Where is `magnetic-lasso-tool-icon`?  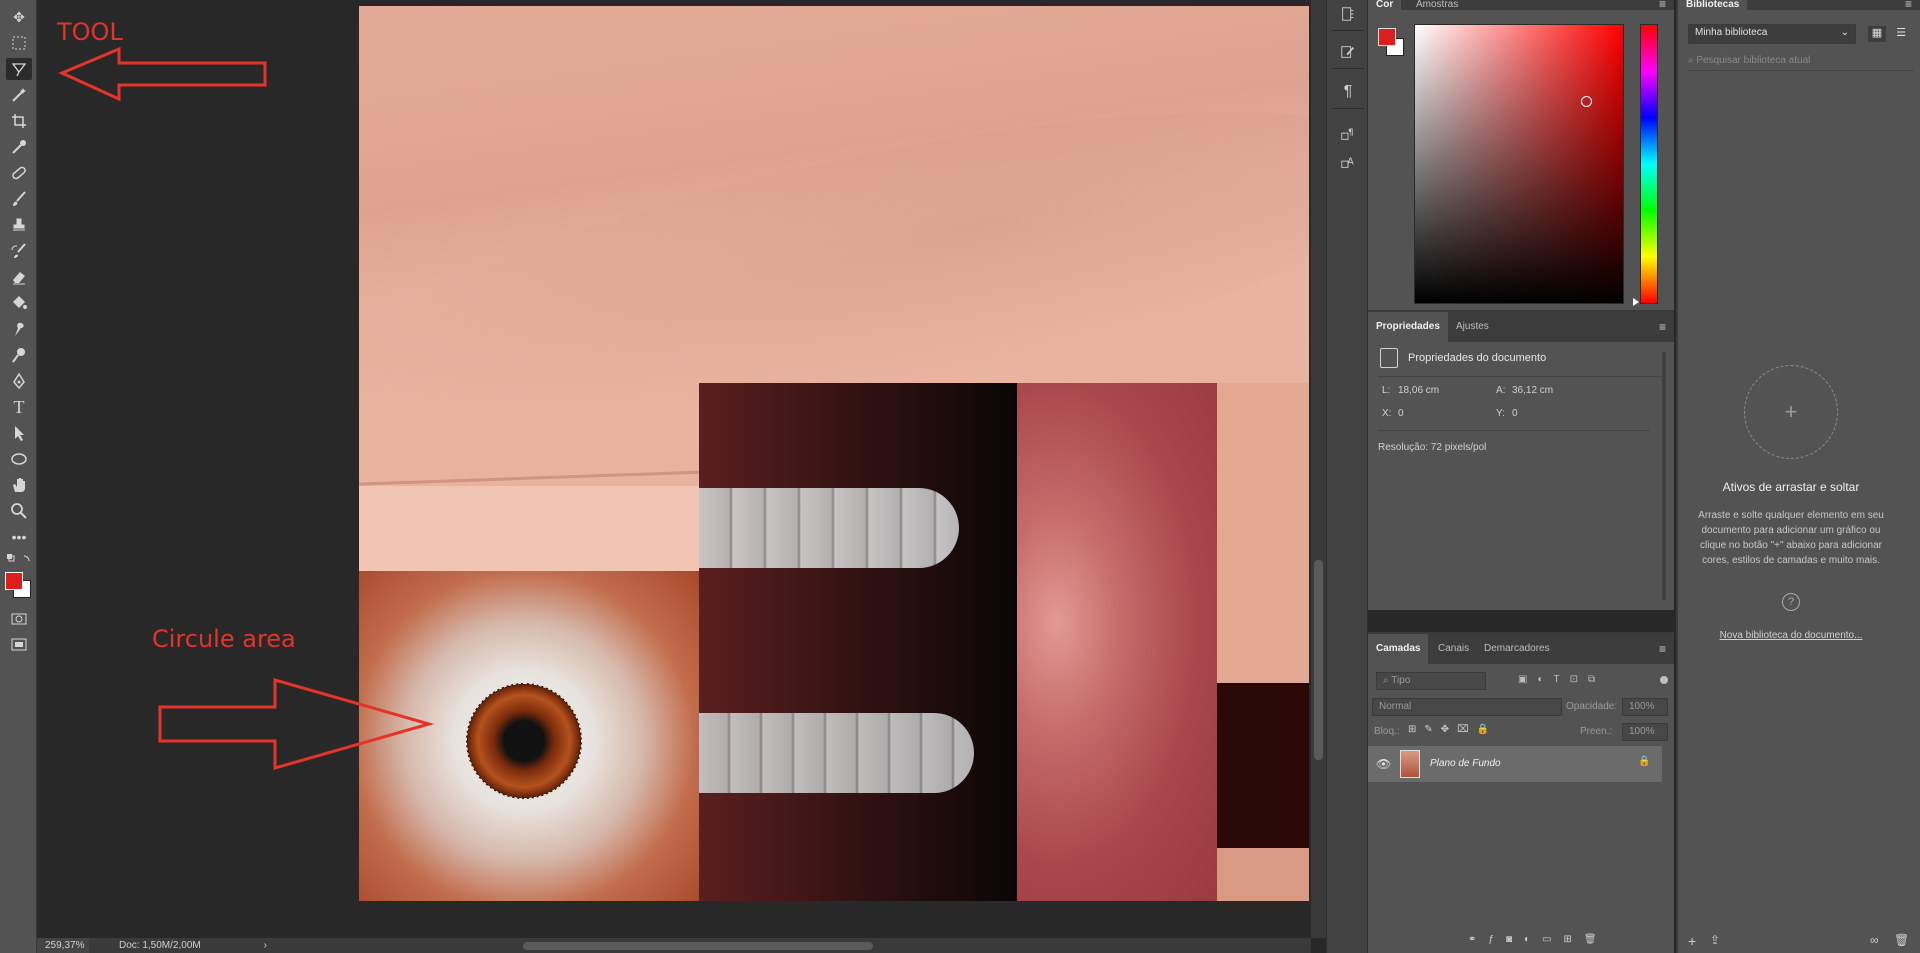
magnetic-lasso-tool-icon is located at coordinates (19, 69).